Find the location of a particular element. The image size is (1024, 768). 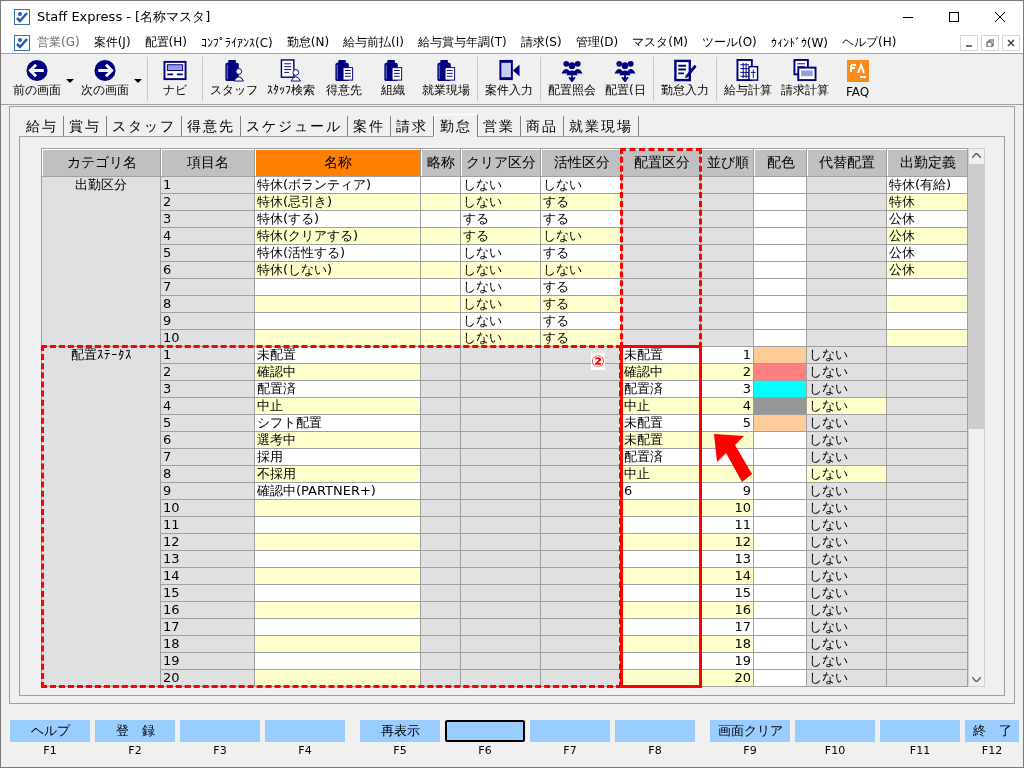

calculator-icon is located at coordinates (747, 70).